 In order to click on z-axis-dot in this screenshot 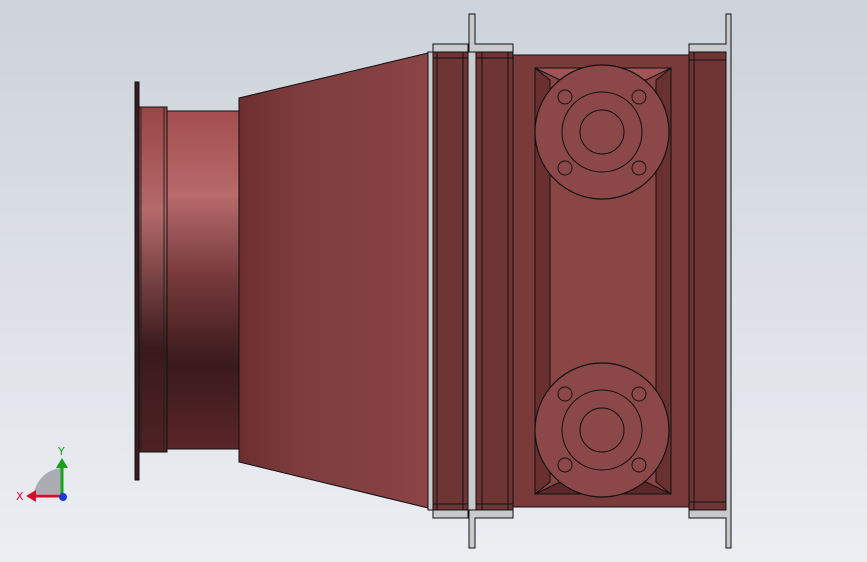, I will do `click(63, 497)`.